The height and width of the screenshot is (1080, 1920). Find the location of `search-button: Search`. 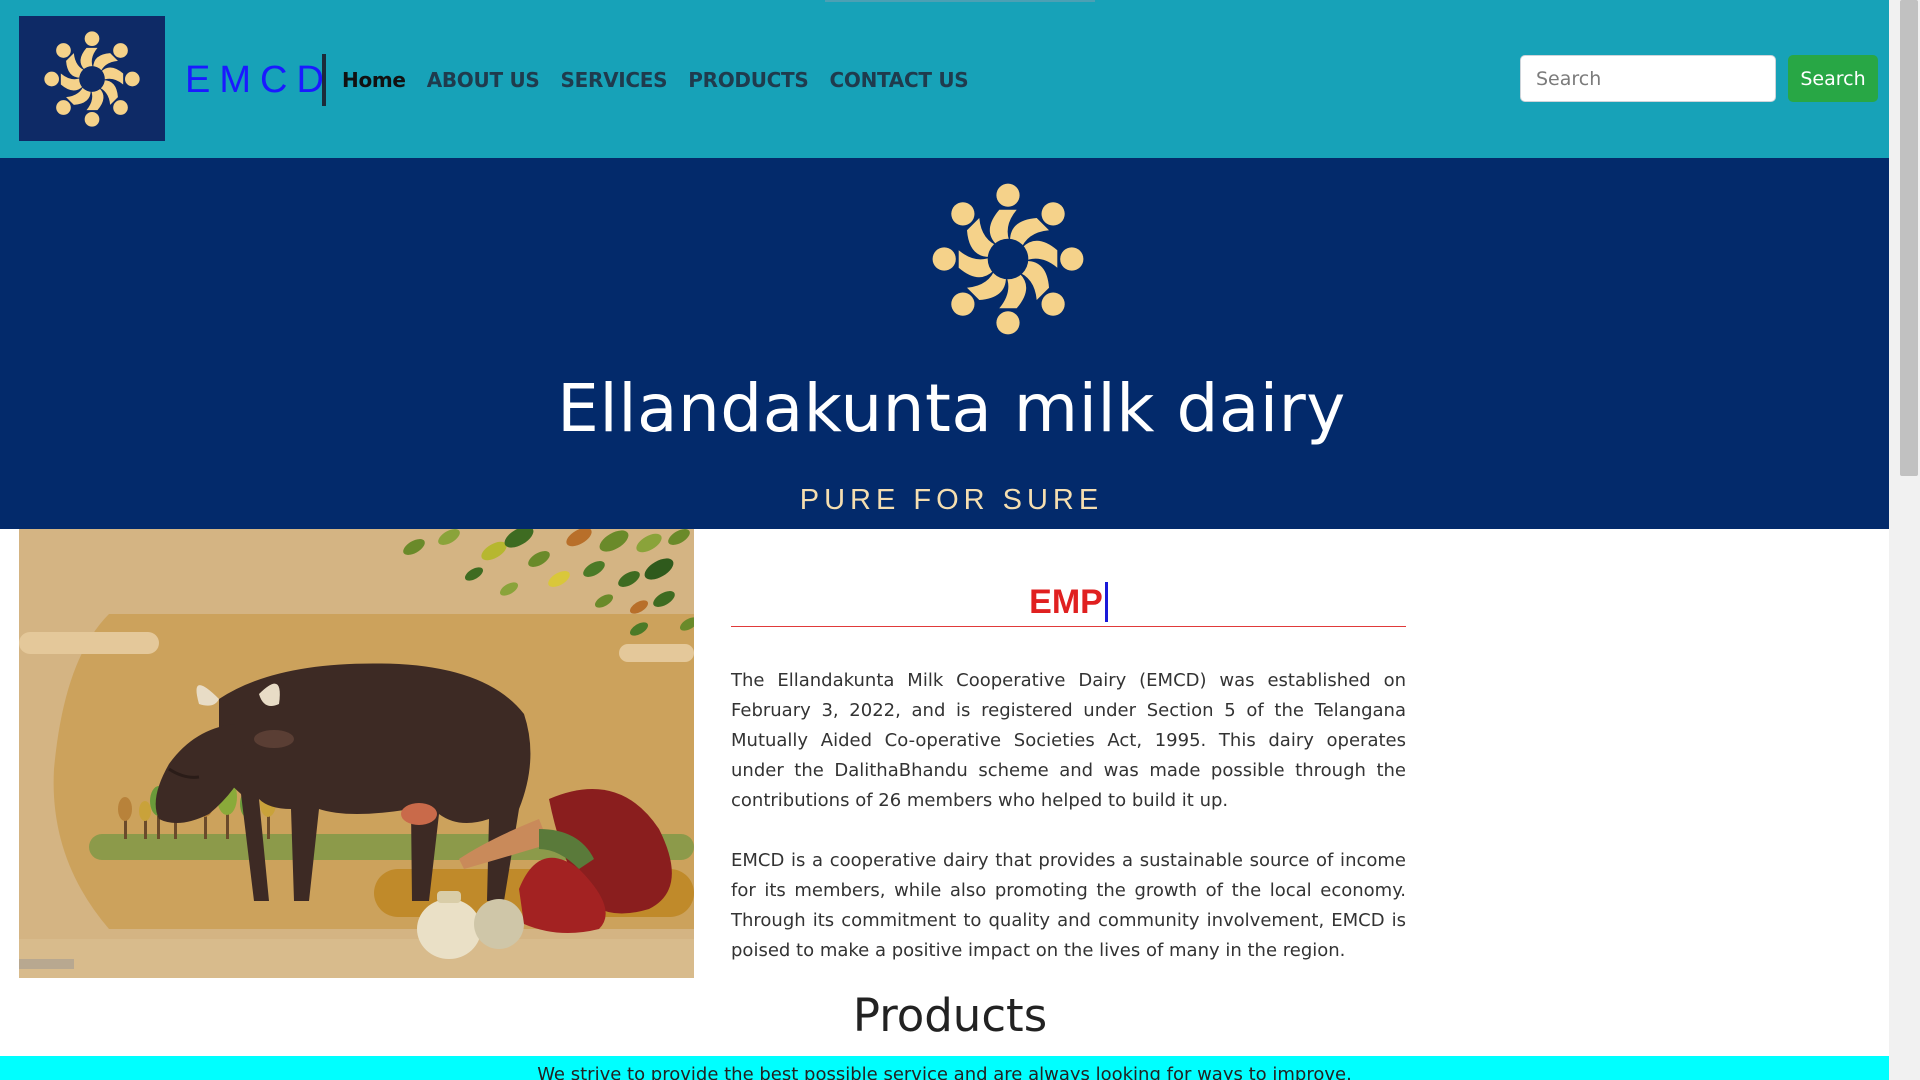

search-button: Search is located at coordinates (1833, 78).